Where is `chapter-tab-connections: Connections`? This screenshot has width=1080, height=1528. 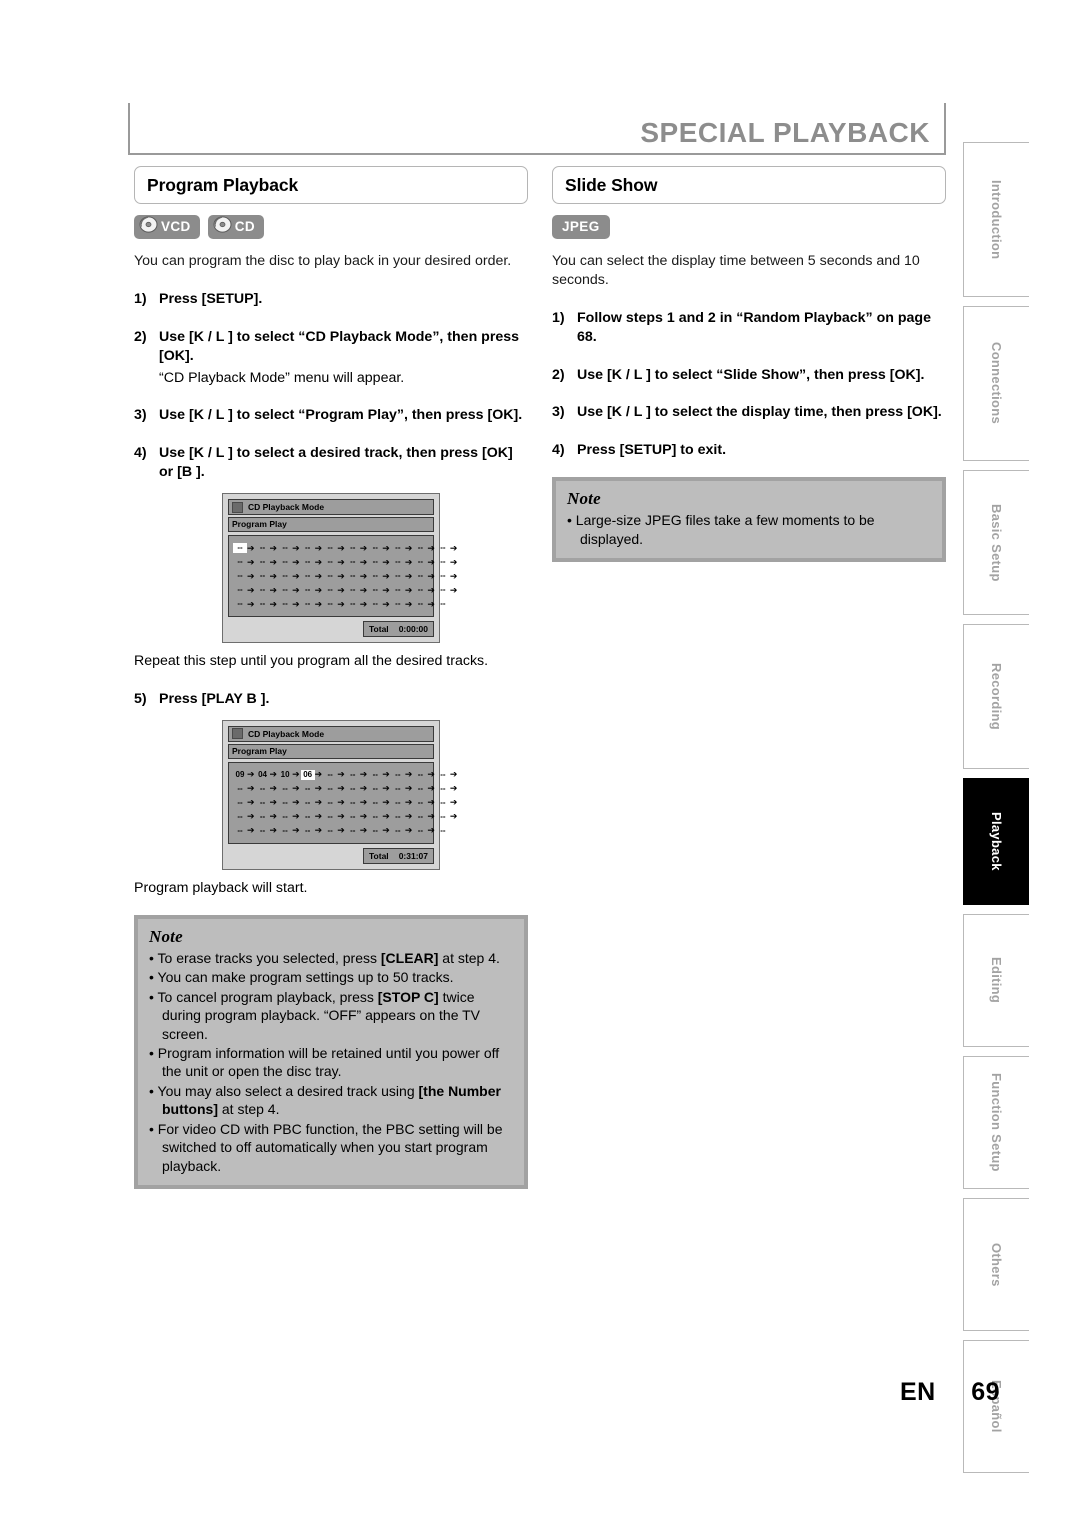 chapter-tab-connections: Connections is located at coordinates (996, 383).